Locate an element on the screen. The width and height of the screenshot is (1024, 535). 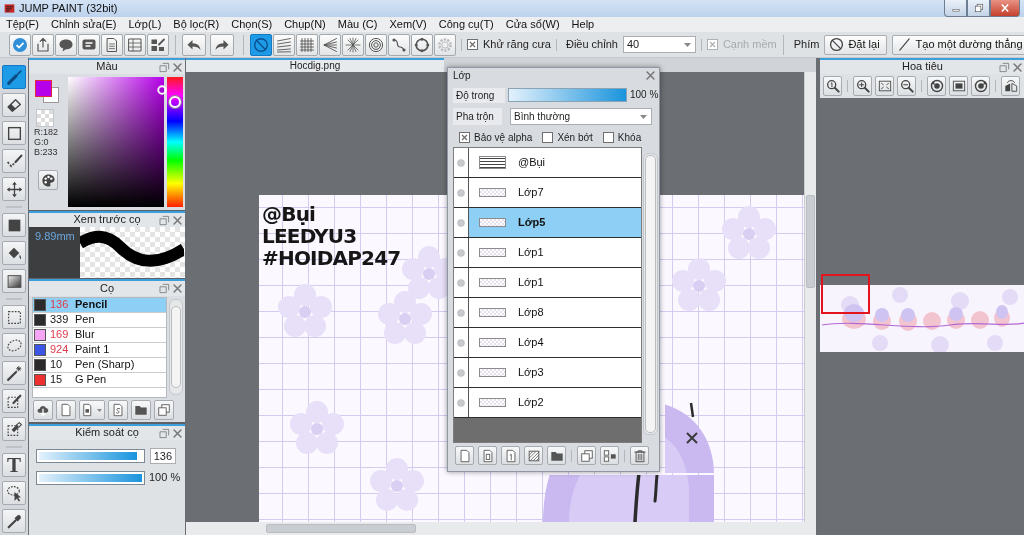
color-swatches-icon is located at coordinates (47, 92).